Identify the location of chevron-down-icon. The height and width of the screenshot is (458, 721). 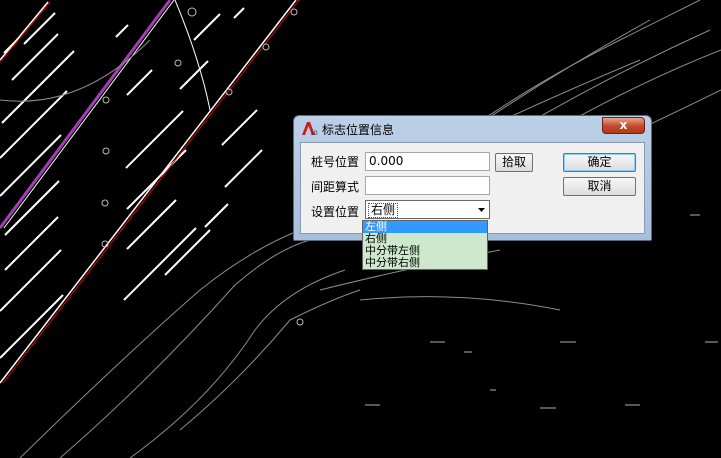
(481, 209).